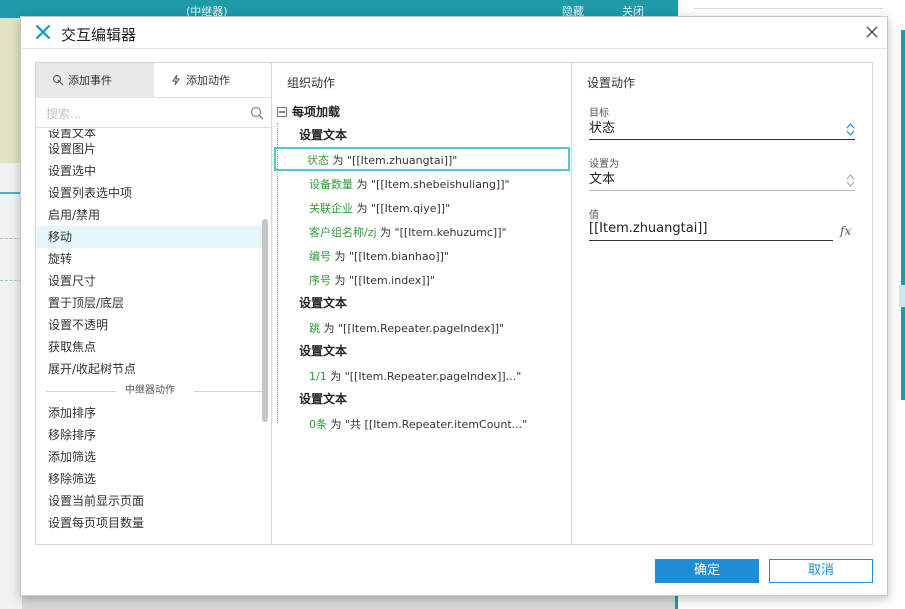 The image size is (905, 609). I want to click on tab-add-event: 添加事件, so click(95, 80).